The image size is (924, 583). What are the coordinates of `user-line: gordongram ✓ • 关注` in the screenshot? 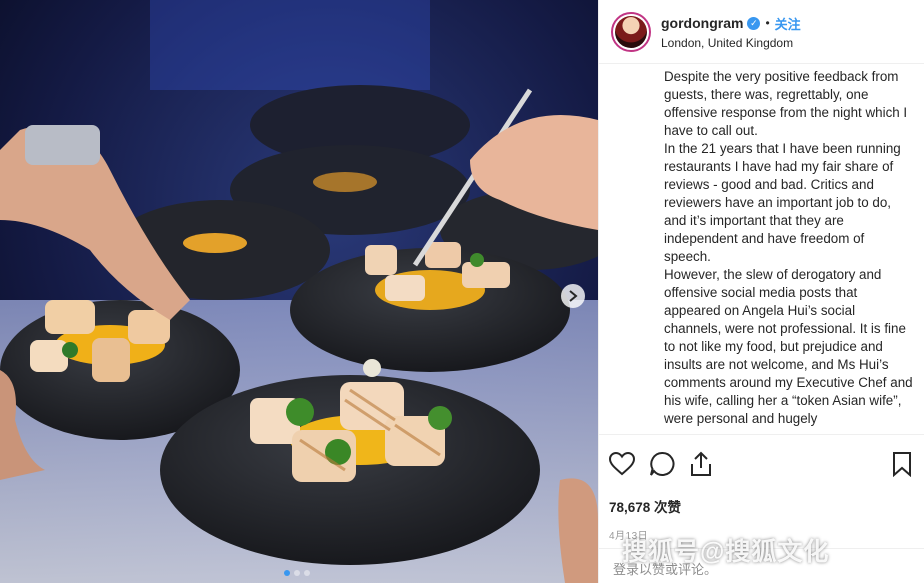 It's located at (731, 23).